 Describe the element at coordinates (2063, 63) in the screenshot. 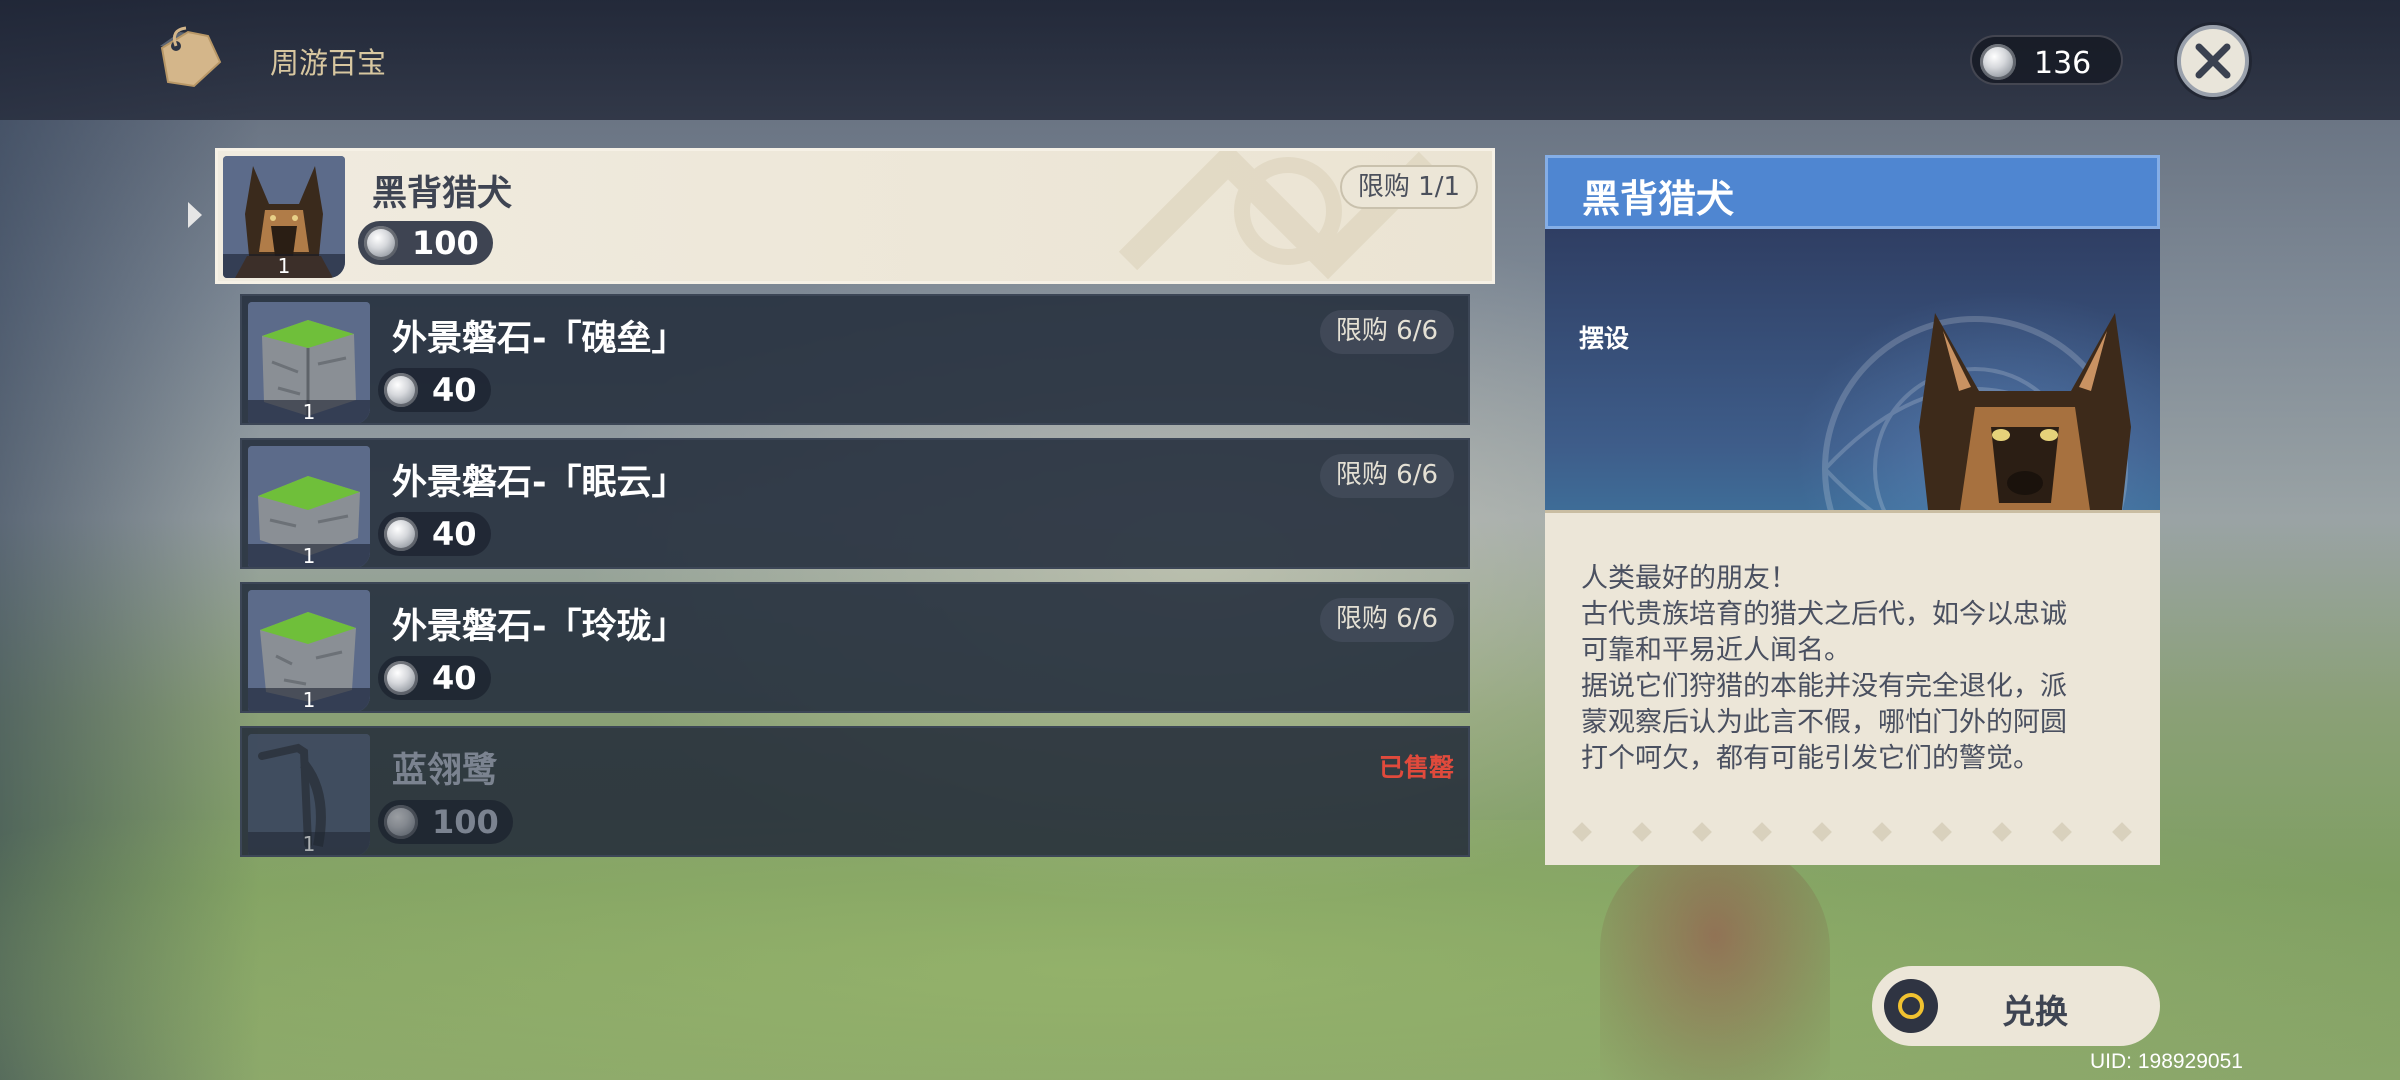

I see `currency-amount: 136` at that location.